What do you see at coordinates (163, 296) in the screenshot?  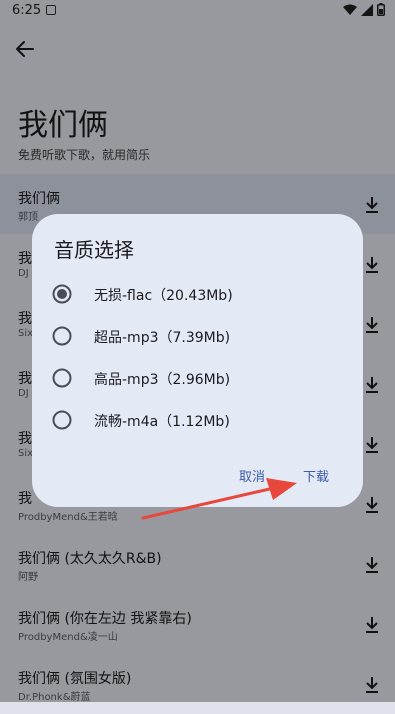 I see `option-label: 无损-flac（20.43Mb)` at bounding box center [163, 296].